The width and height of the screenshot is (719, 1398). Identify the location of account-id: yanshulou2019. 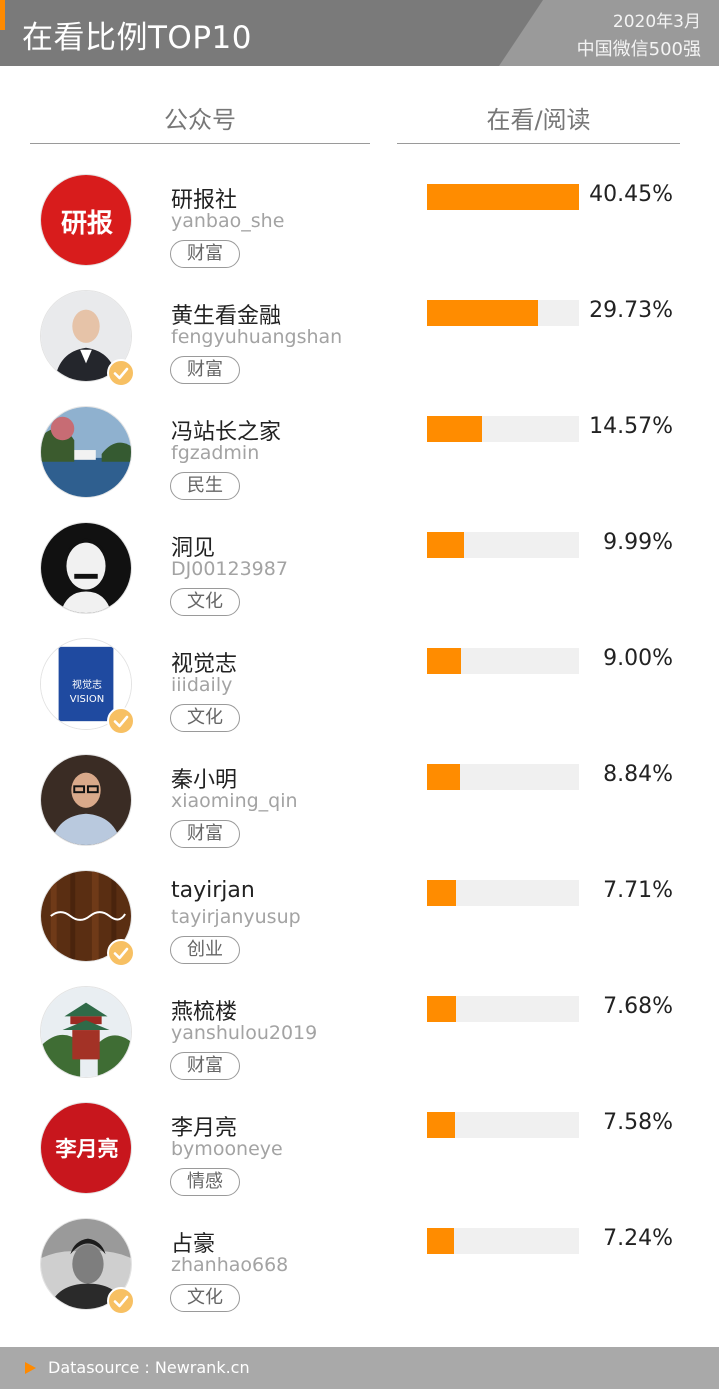
(244, 1033).